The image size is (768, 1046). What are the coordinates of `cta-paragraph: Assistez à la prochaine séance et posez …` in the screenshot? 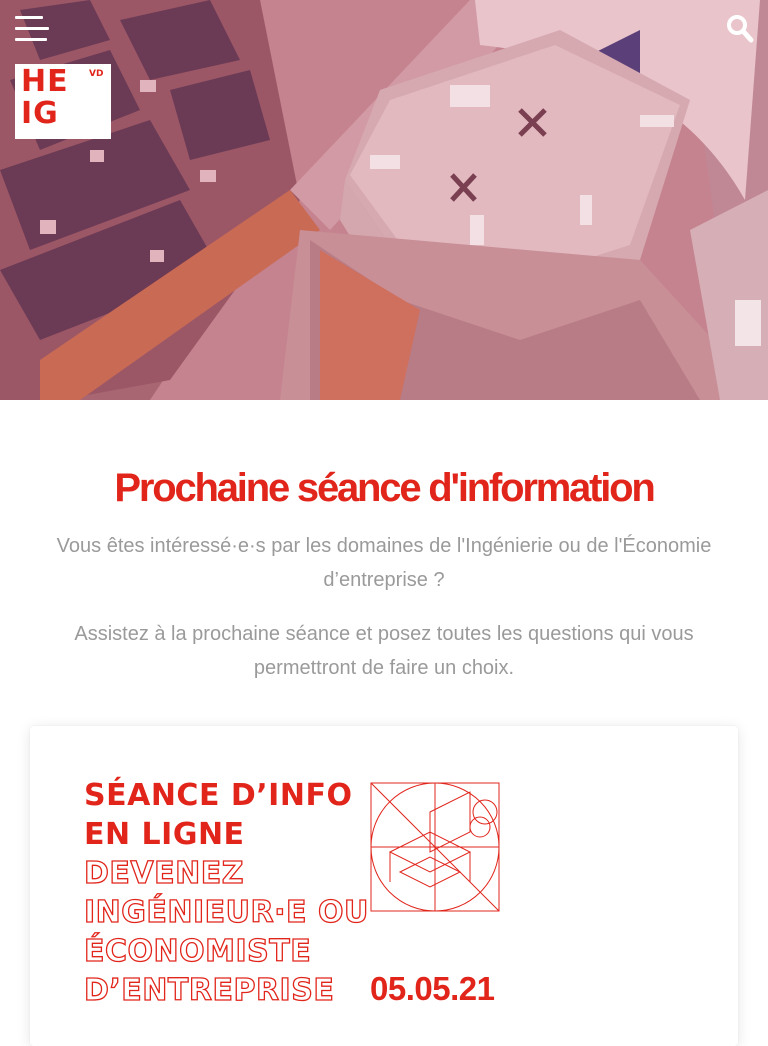 It's located at (384, 651).